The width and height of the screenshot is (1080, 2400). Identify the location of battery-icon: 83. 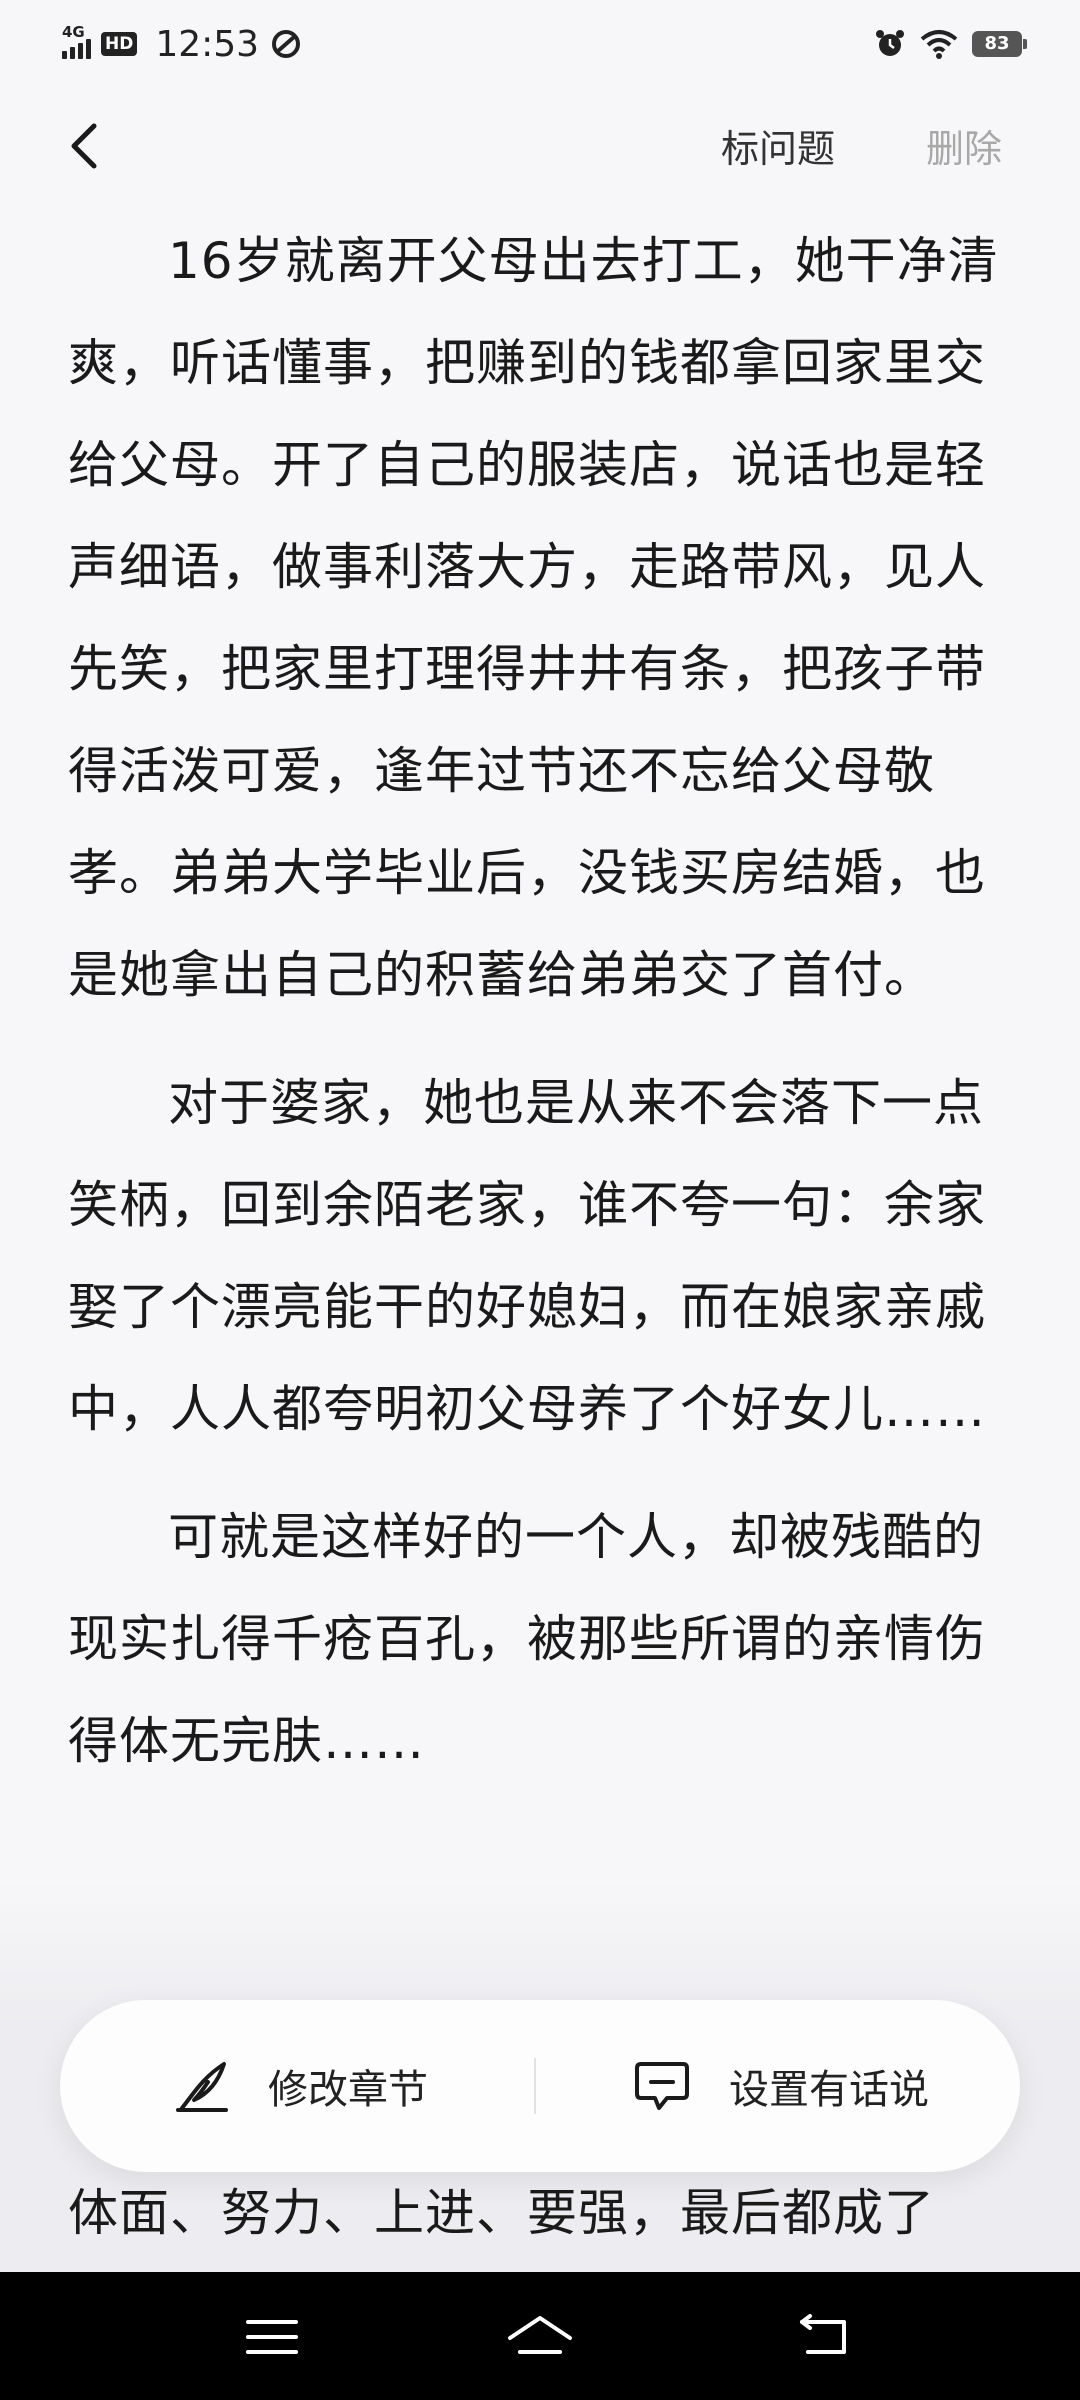
(999, 44).